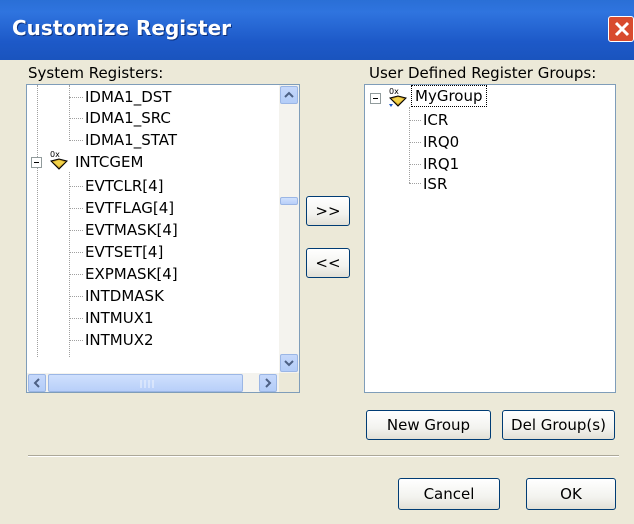  I want to click on close-button, so click(621, 29).